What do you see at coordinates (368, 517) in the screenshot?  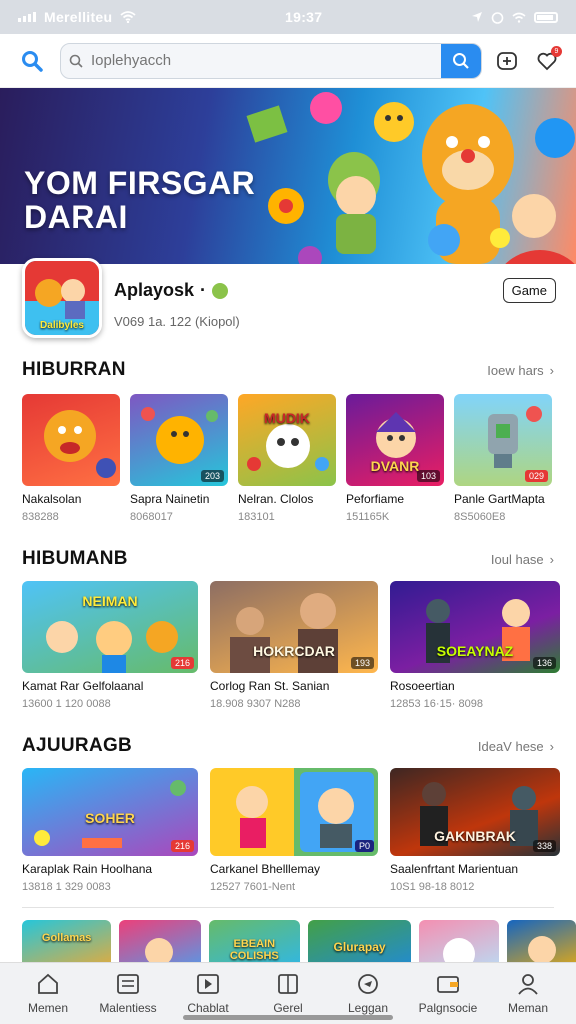 I see `game-meta: 151165K` at bounding box center [368, 517].